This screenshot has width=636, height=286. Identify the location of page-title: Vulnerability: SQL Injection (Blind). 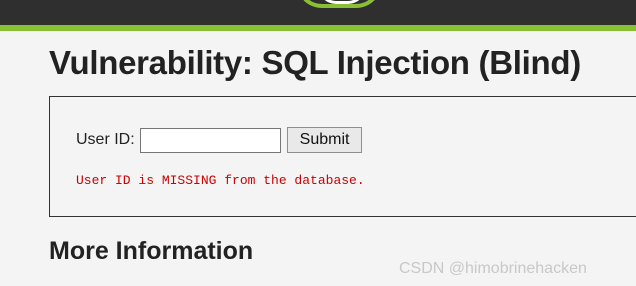
(315, 62).